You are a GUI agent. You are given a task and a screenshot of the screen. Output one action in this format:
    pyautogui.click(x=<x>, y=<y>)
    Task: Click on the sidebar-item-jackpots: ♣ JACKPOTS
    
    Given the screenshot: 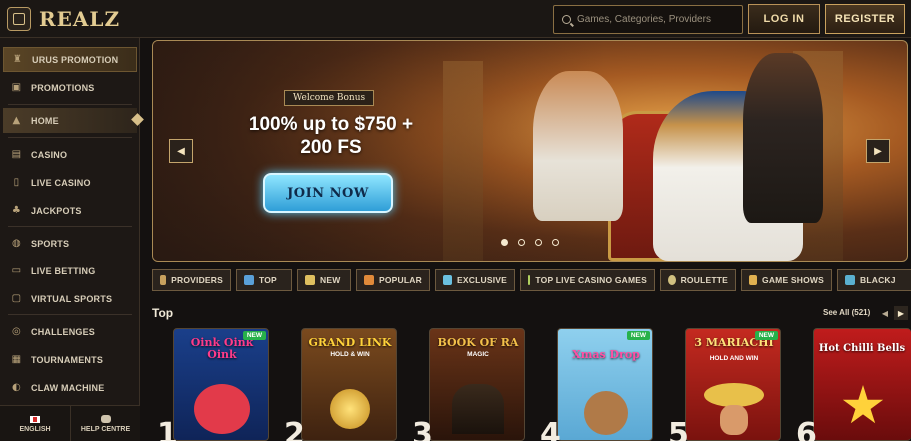 What is the action you would take?
    pyautogui.click(x=70, y=210)
    